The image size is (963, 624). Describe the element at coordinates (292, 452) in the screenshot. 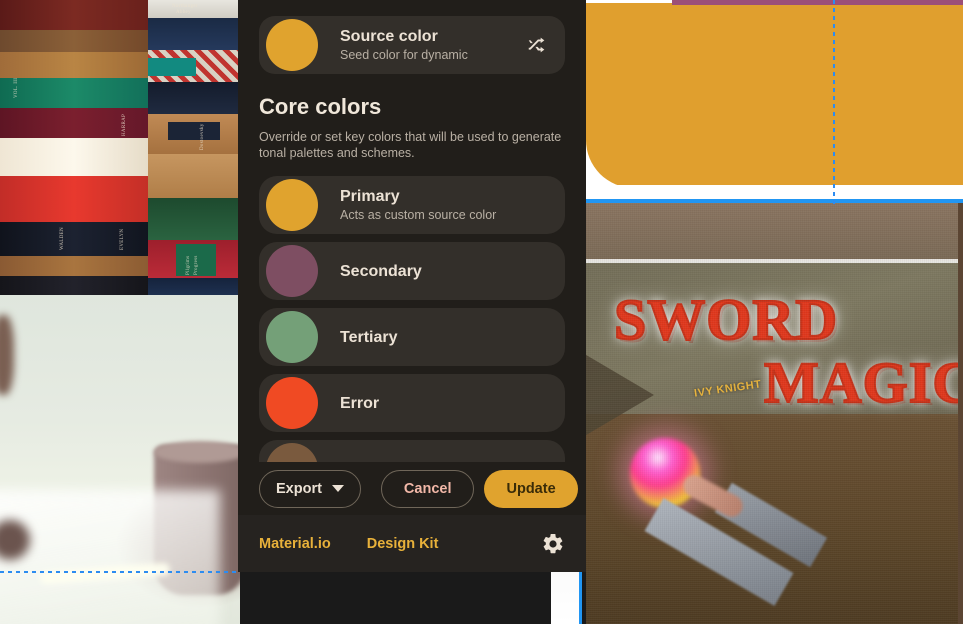

I see `neutral-color-swatch` at that location.